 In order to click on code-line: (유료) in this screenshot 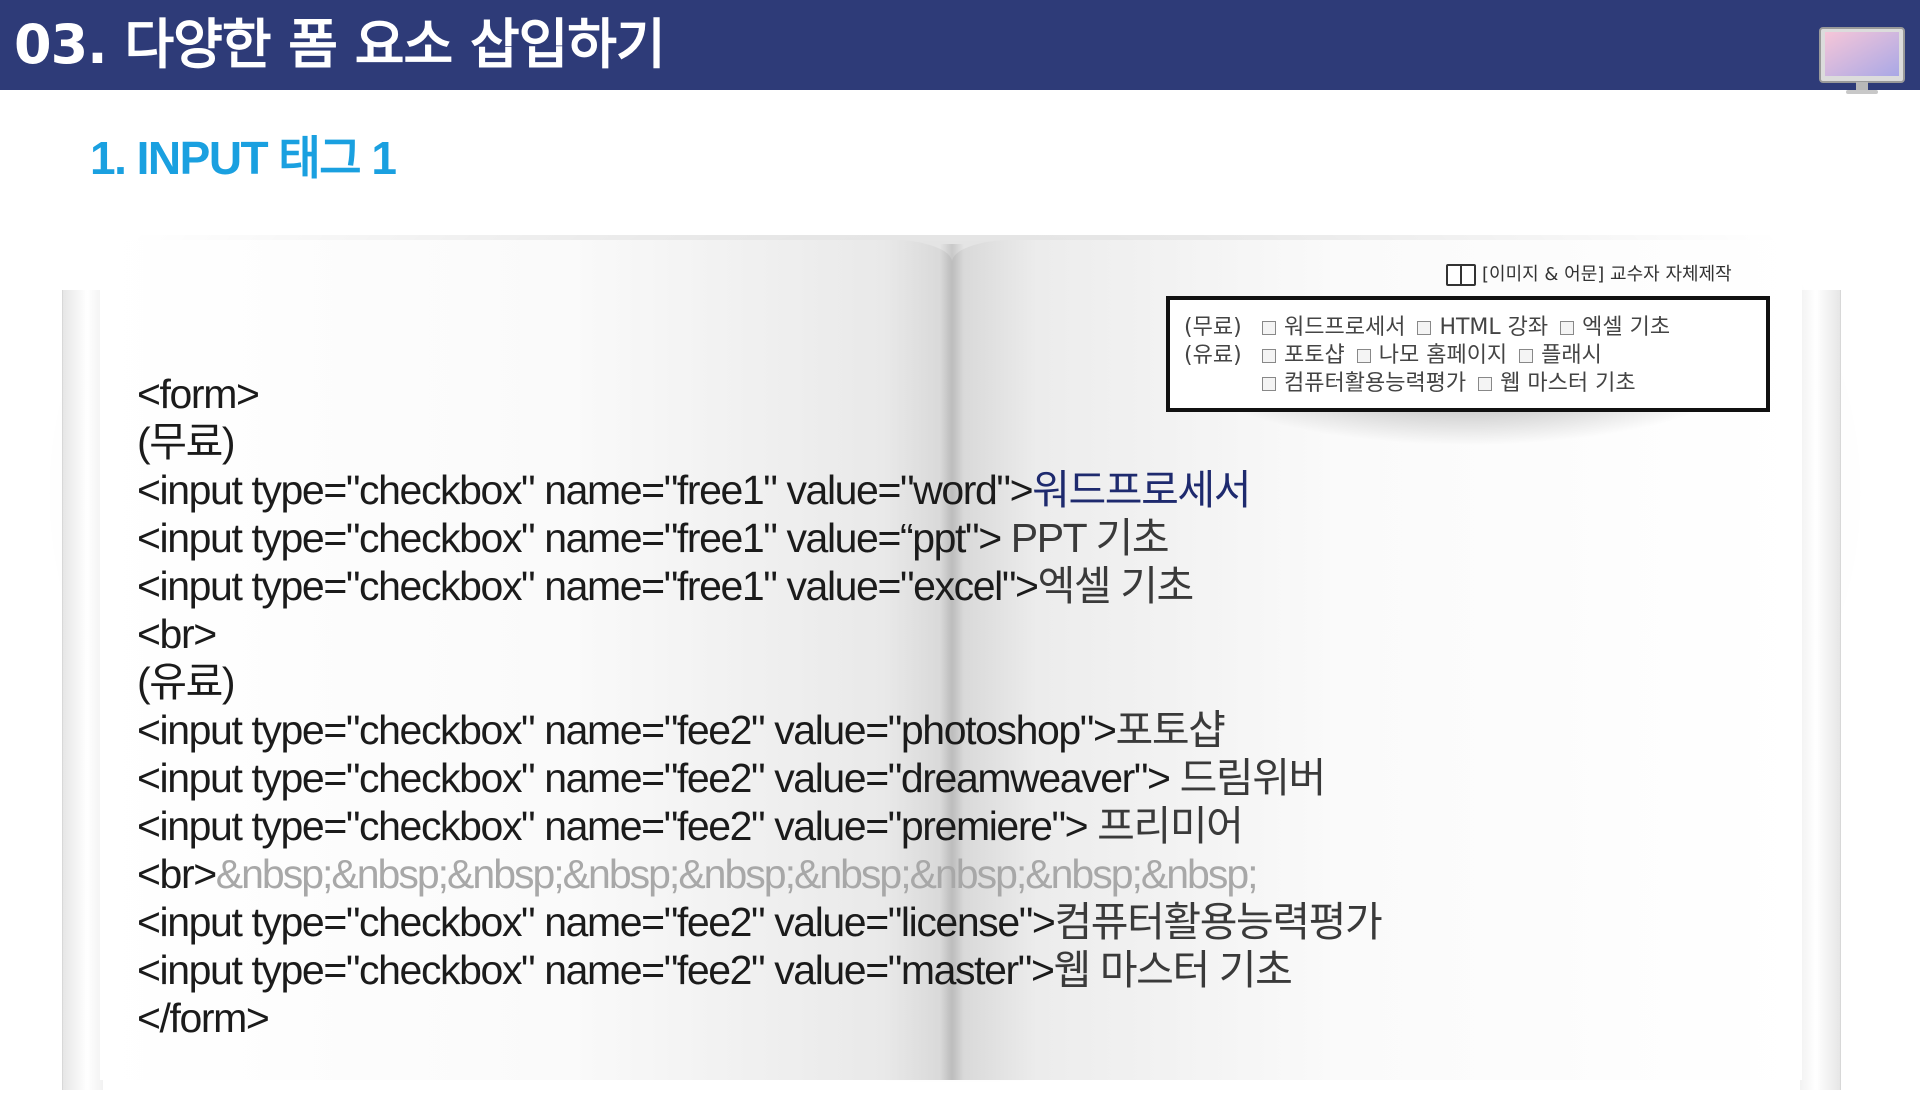, I will do `click(759, 682)`.